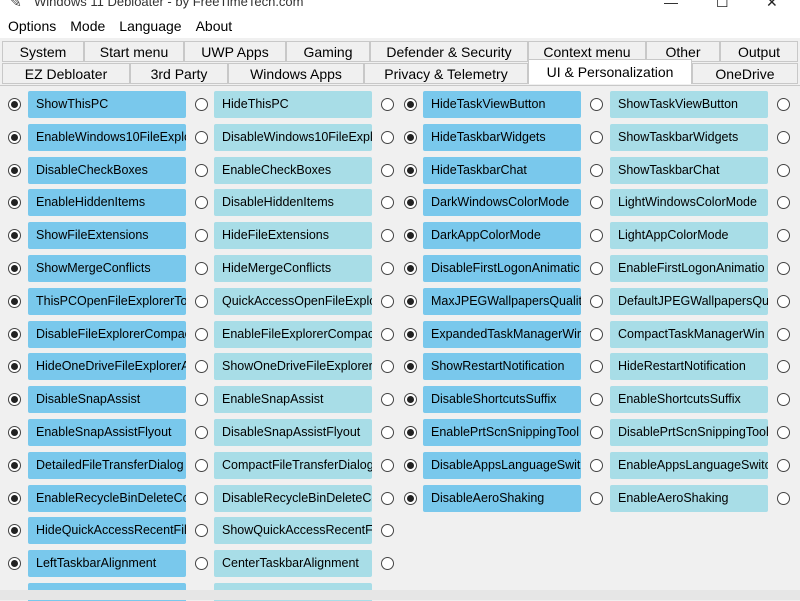 The width and height of the screenshot is (800, 601). Describe the element at coordinates (107, 465) in the screenshot. I see `option-button: DetailedFileTransferDialog` at that location.